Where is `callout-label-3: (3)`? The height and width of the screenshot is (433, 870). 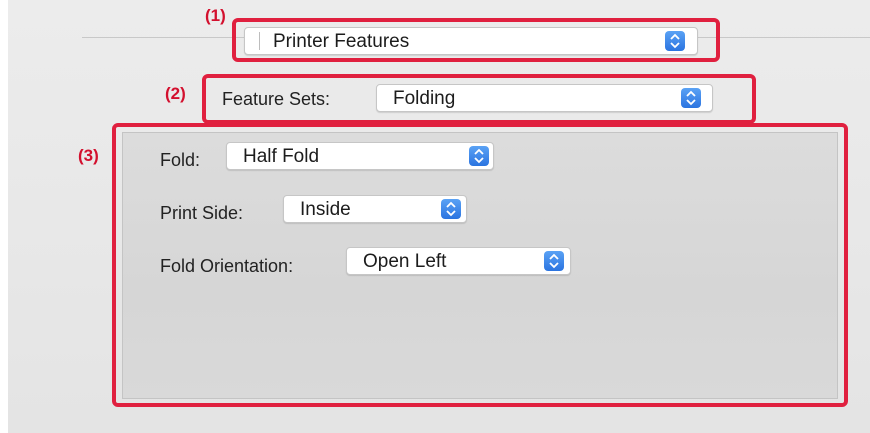
callout-label-3: (3) is located at coordinates (88, 155).